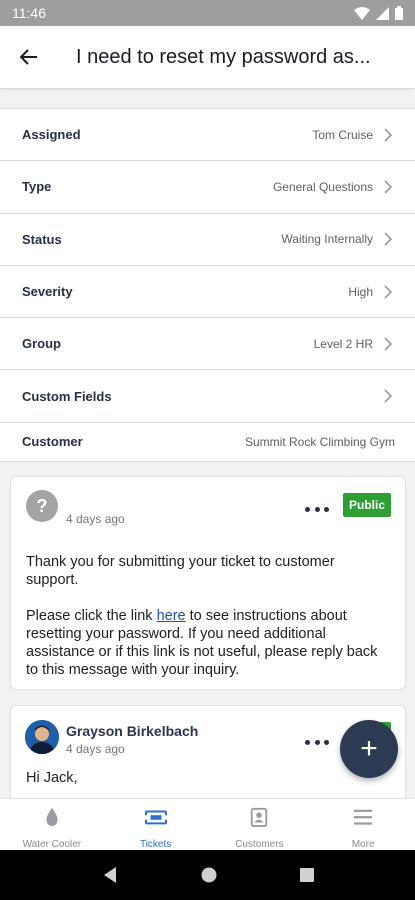 This screenshot has height=900, width=415. I want to click on instructions-link: here, so click(171, 616).